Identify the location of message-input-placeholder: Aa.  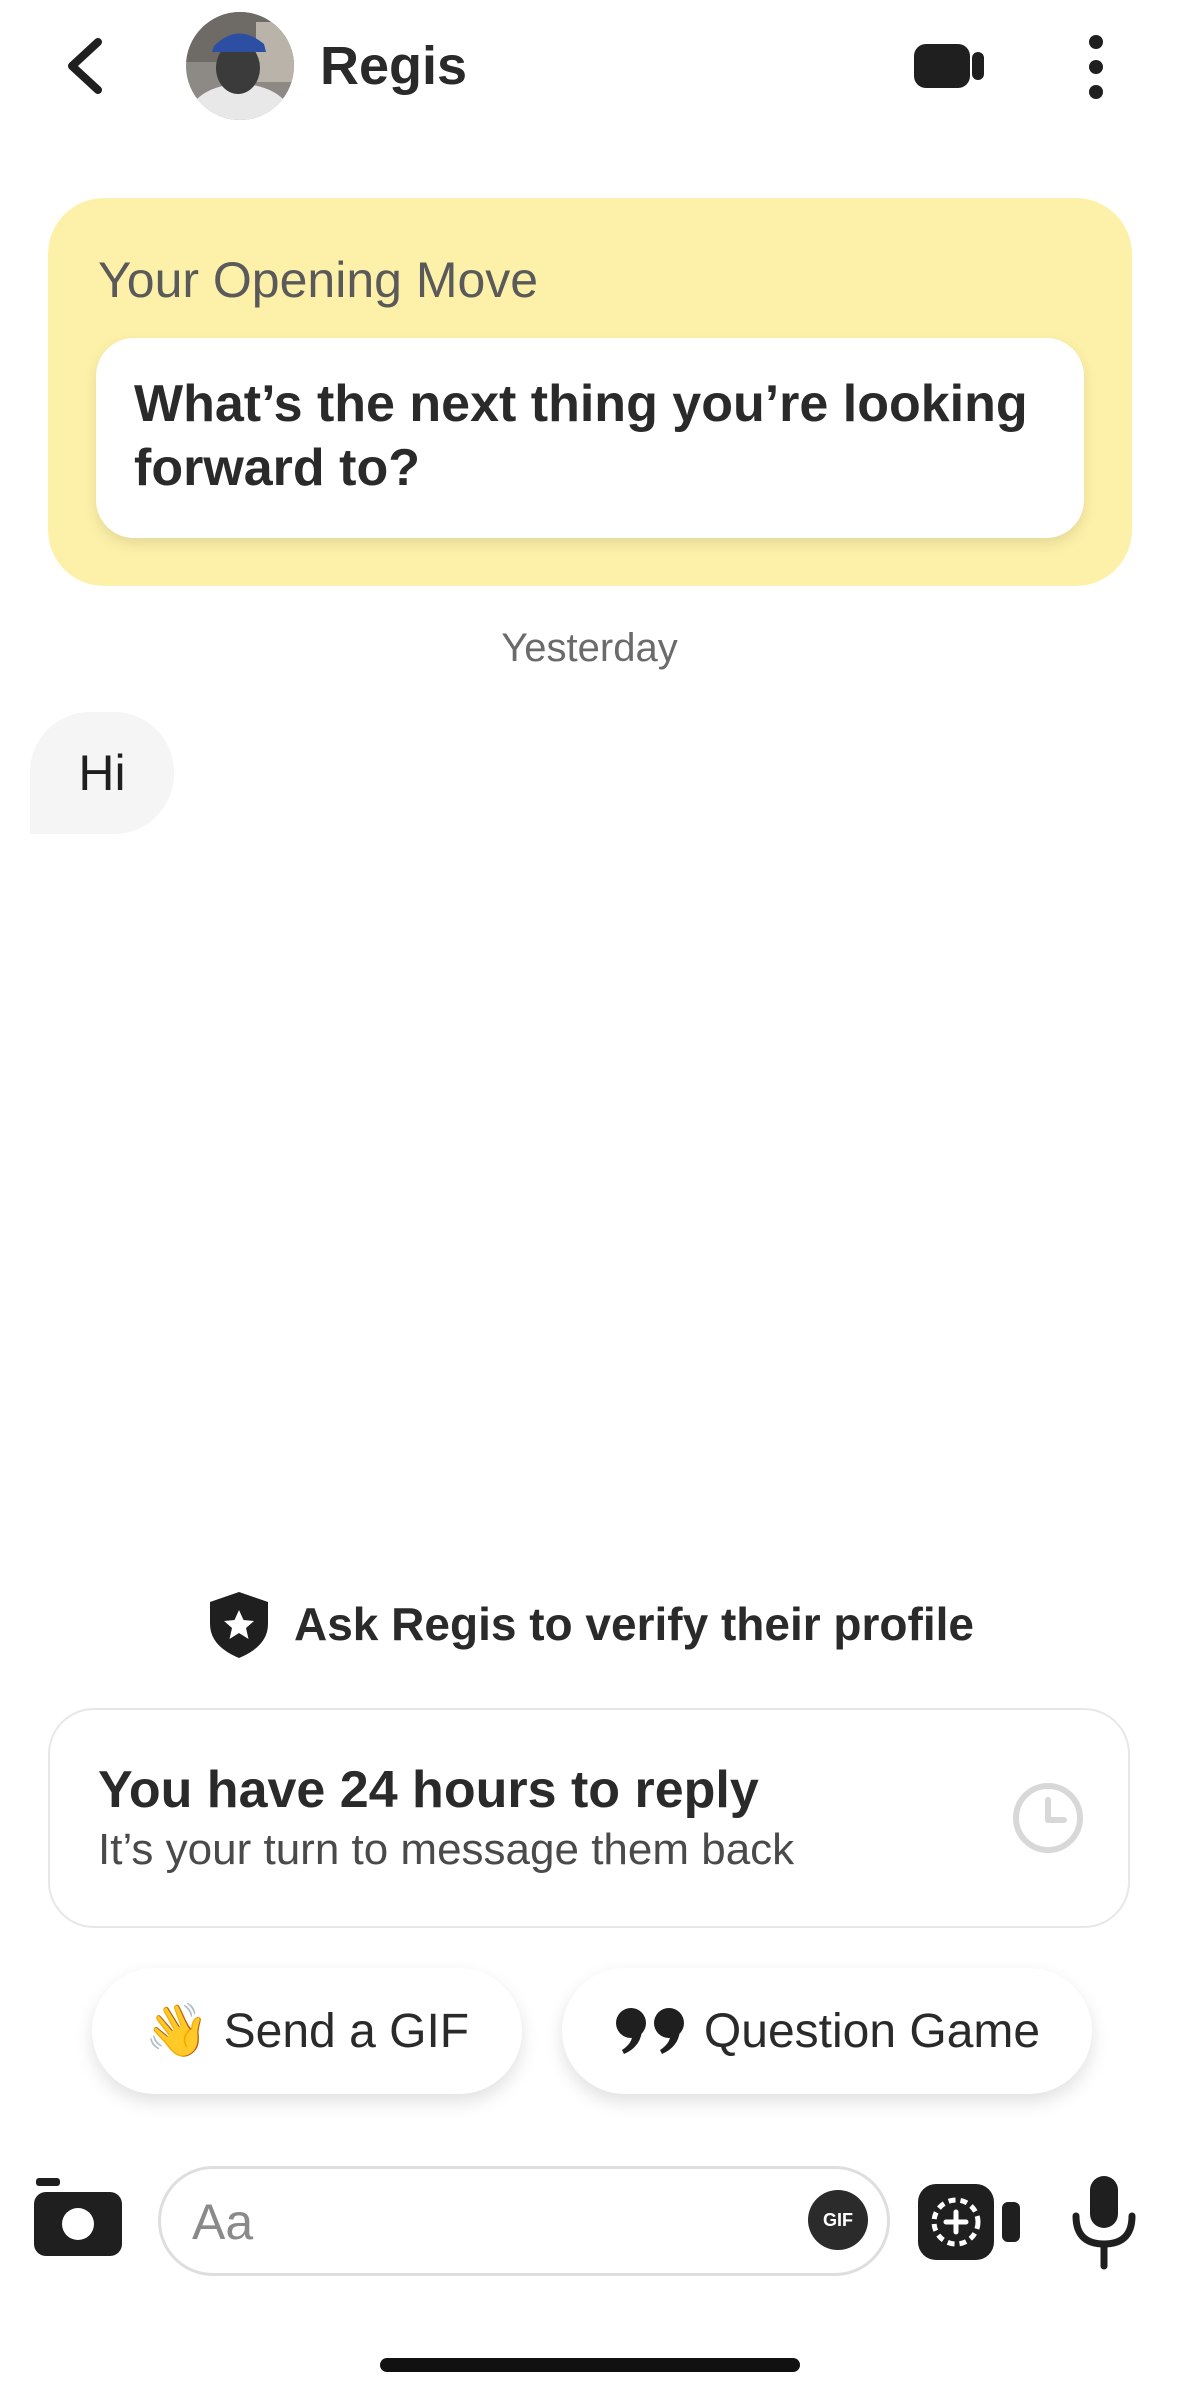
(223, 2222).